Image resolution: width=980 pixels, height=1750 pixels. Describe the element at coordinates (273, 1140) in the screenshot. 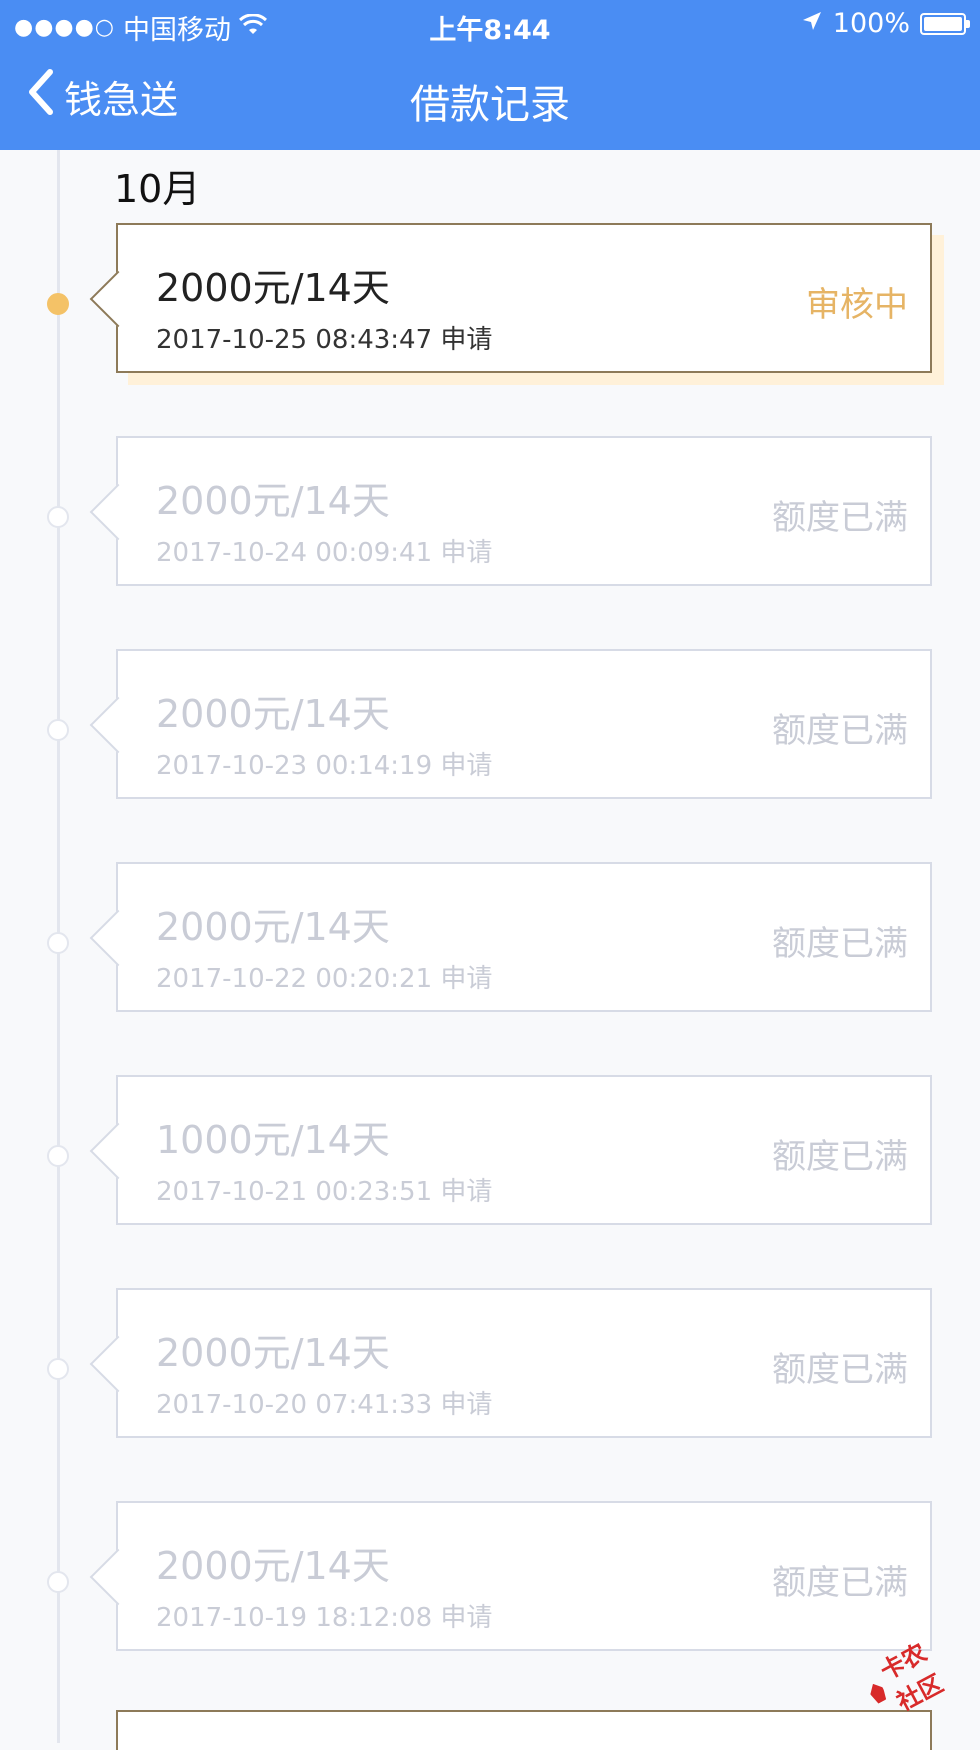

I see `loan-amount: 1000元/14天` at that location.